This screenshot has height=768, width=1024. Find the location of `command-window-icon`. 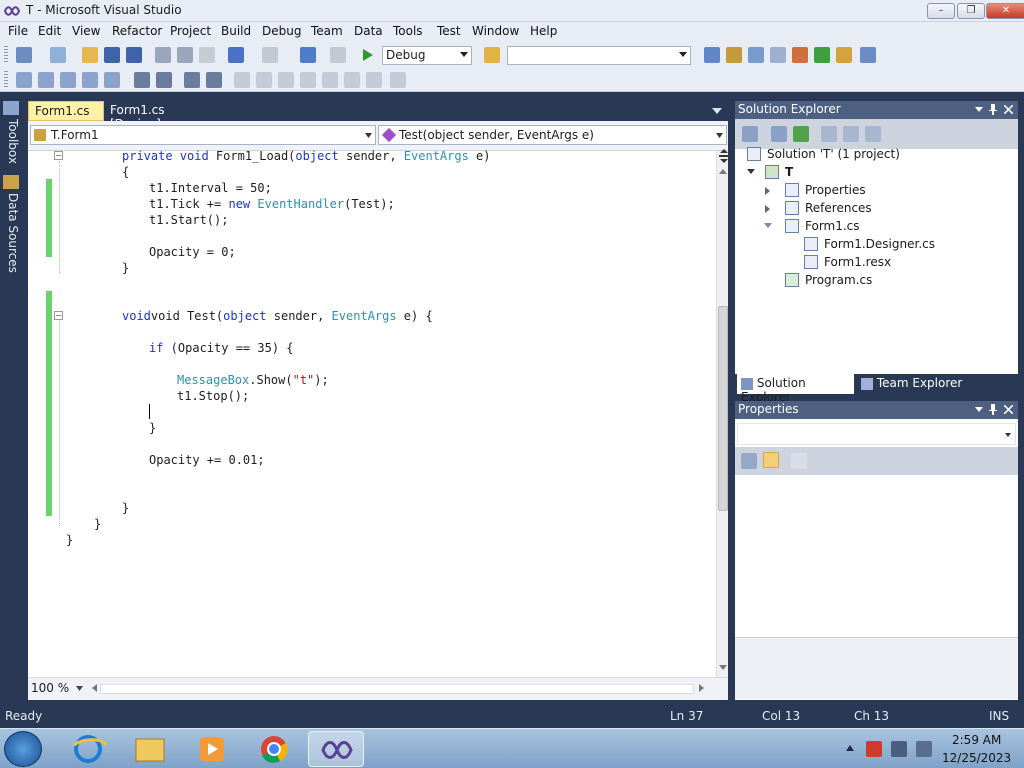

command-window-icon is located at coordinates (868, 55).